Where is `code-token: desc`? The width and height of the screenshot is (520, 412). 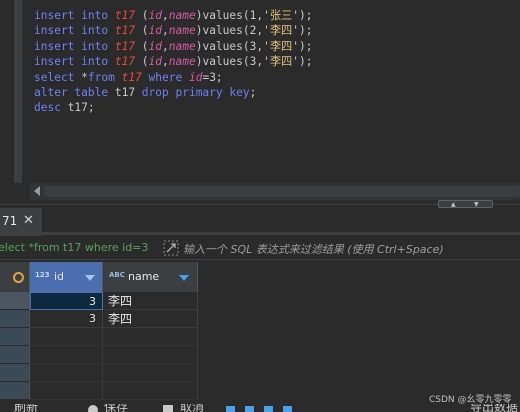
code-token: desc is located at coordinates (51, 108).